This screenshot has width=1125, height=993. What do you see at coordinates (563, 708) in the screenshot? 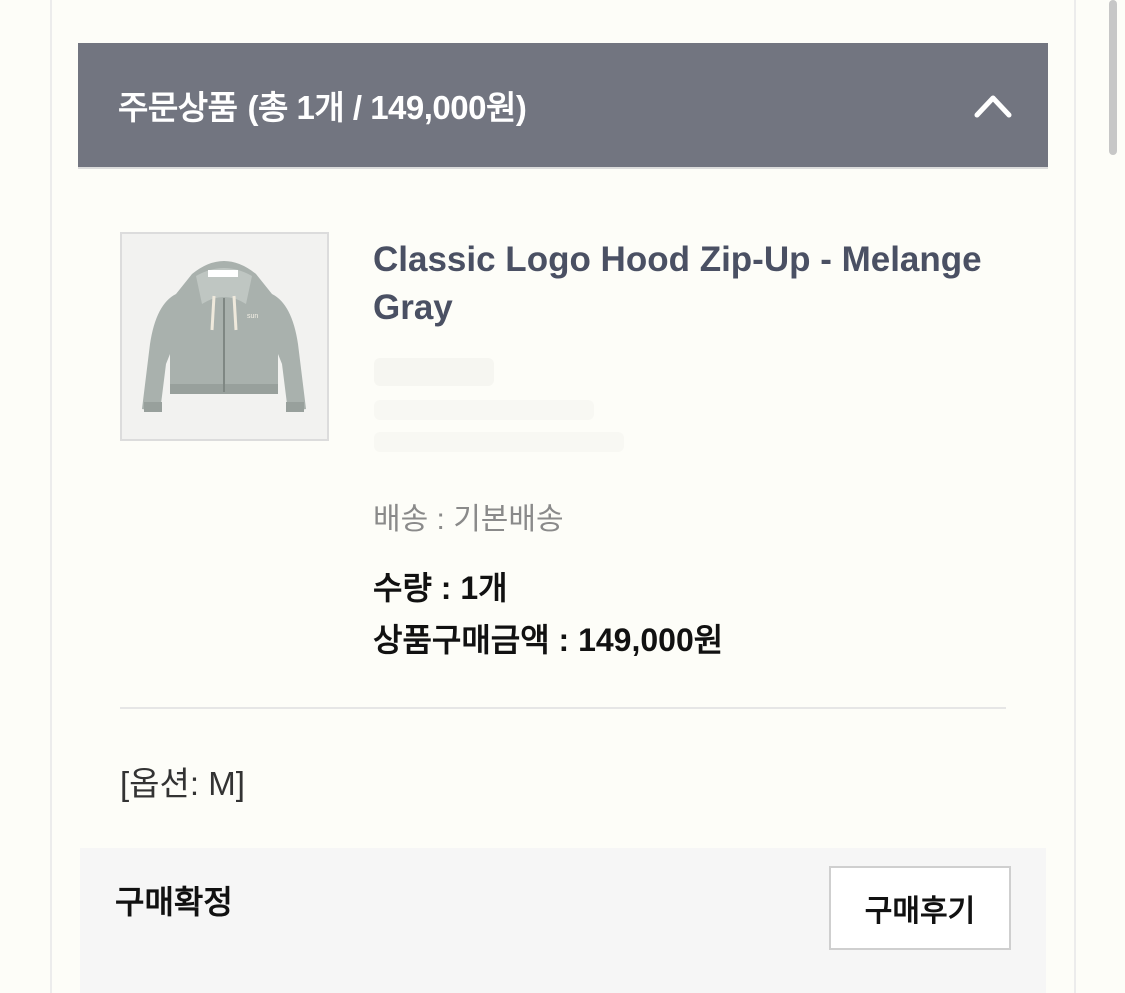
I see `divider` at bounding box center [563, 708].